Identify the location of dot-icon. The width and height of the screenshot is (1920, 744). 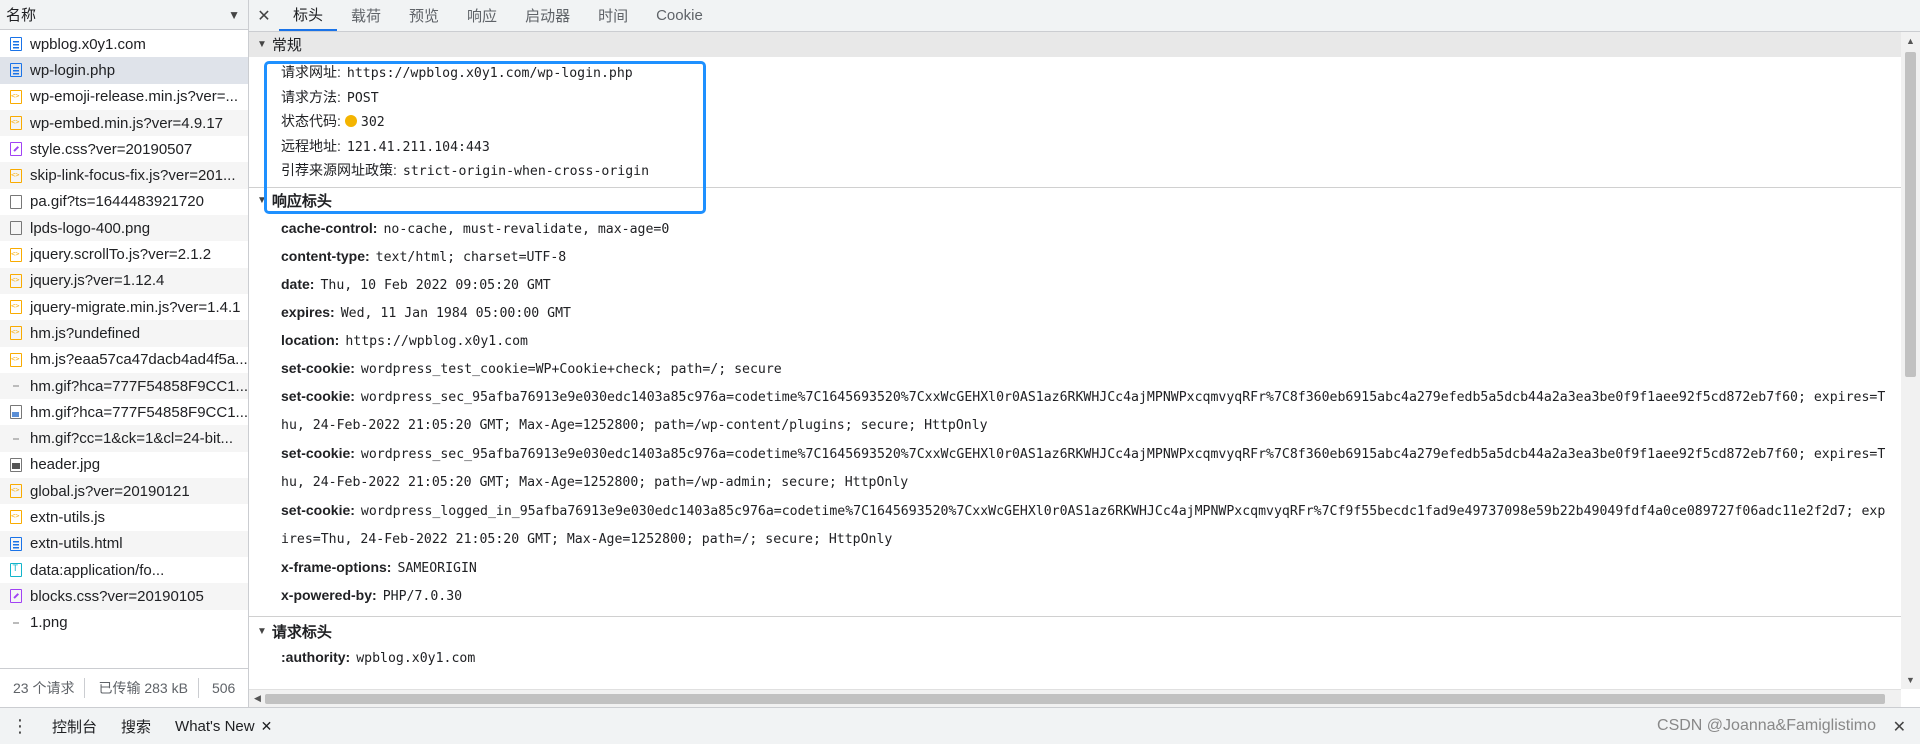
(16, 386).